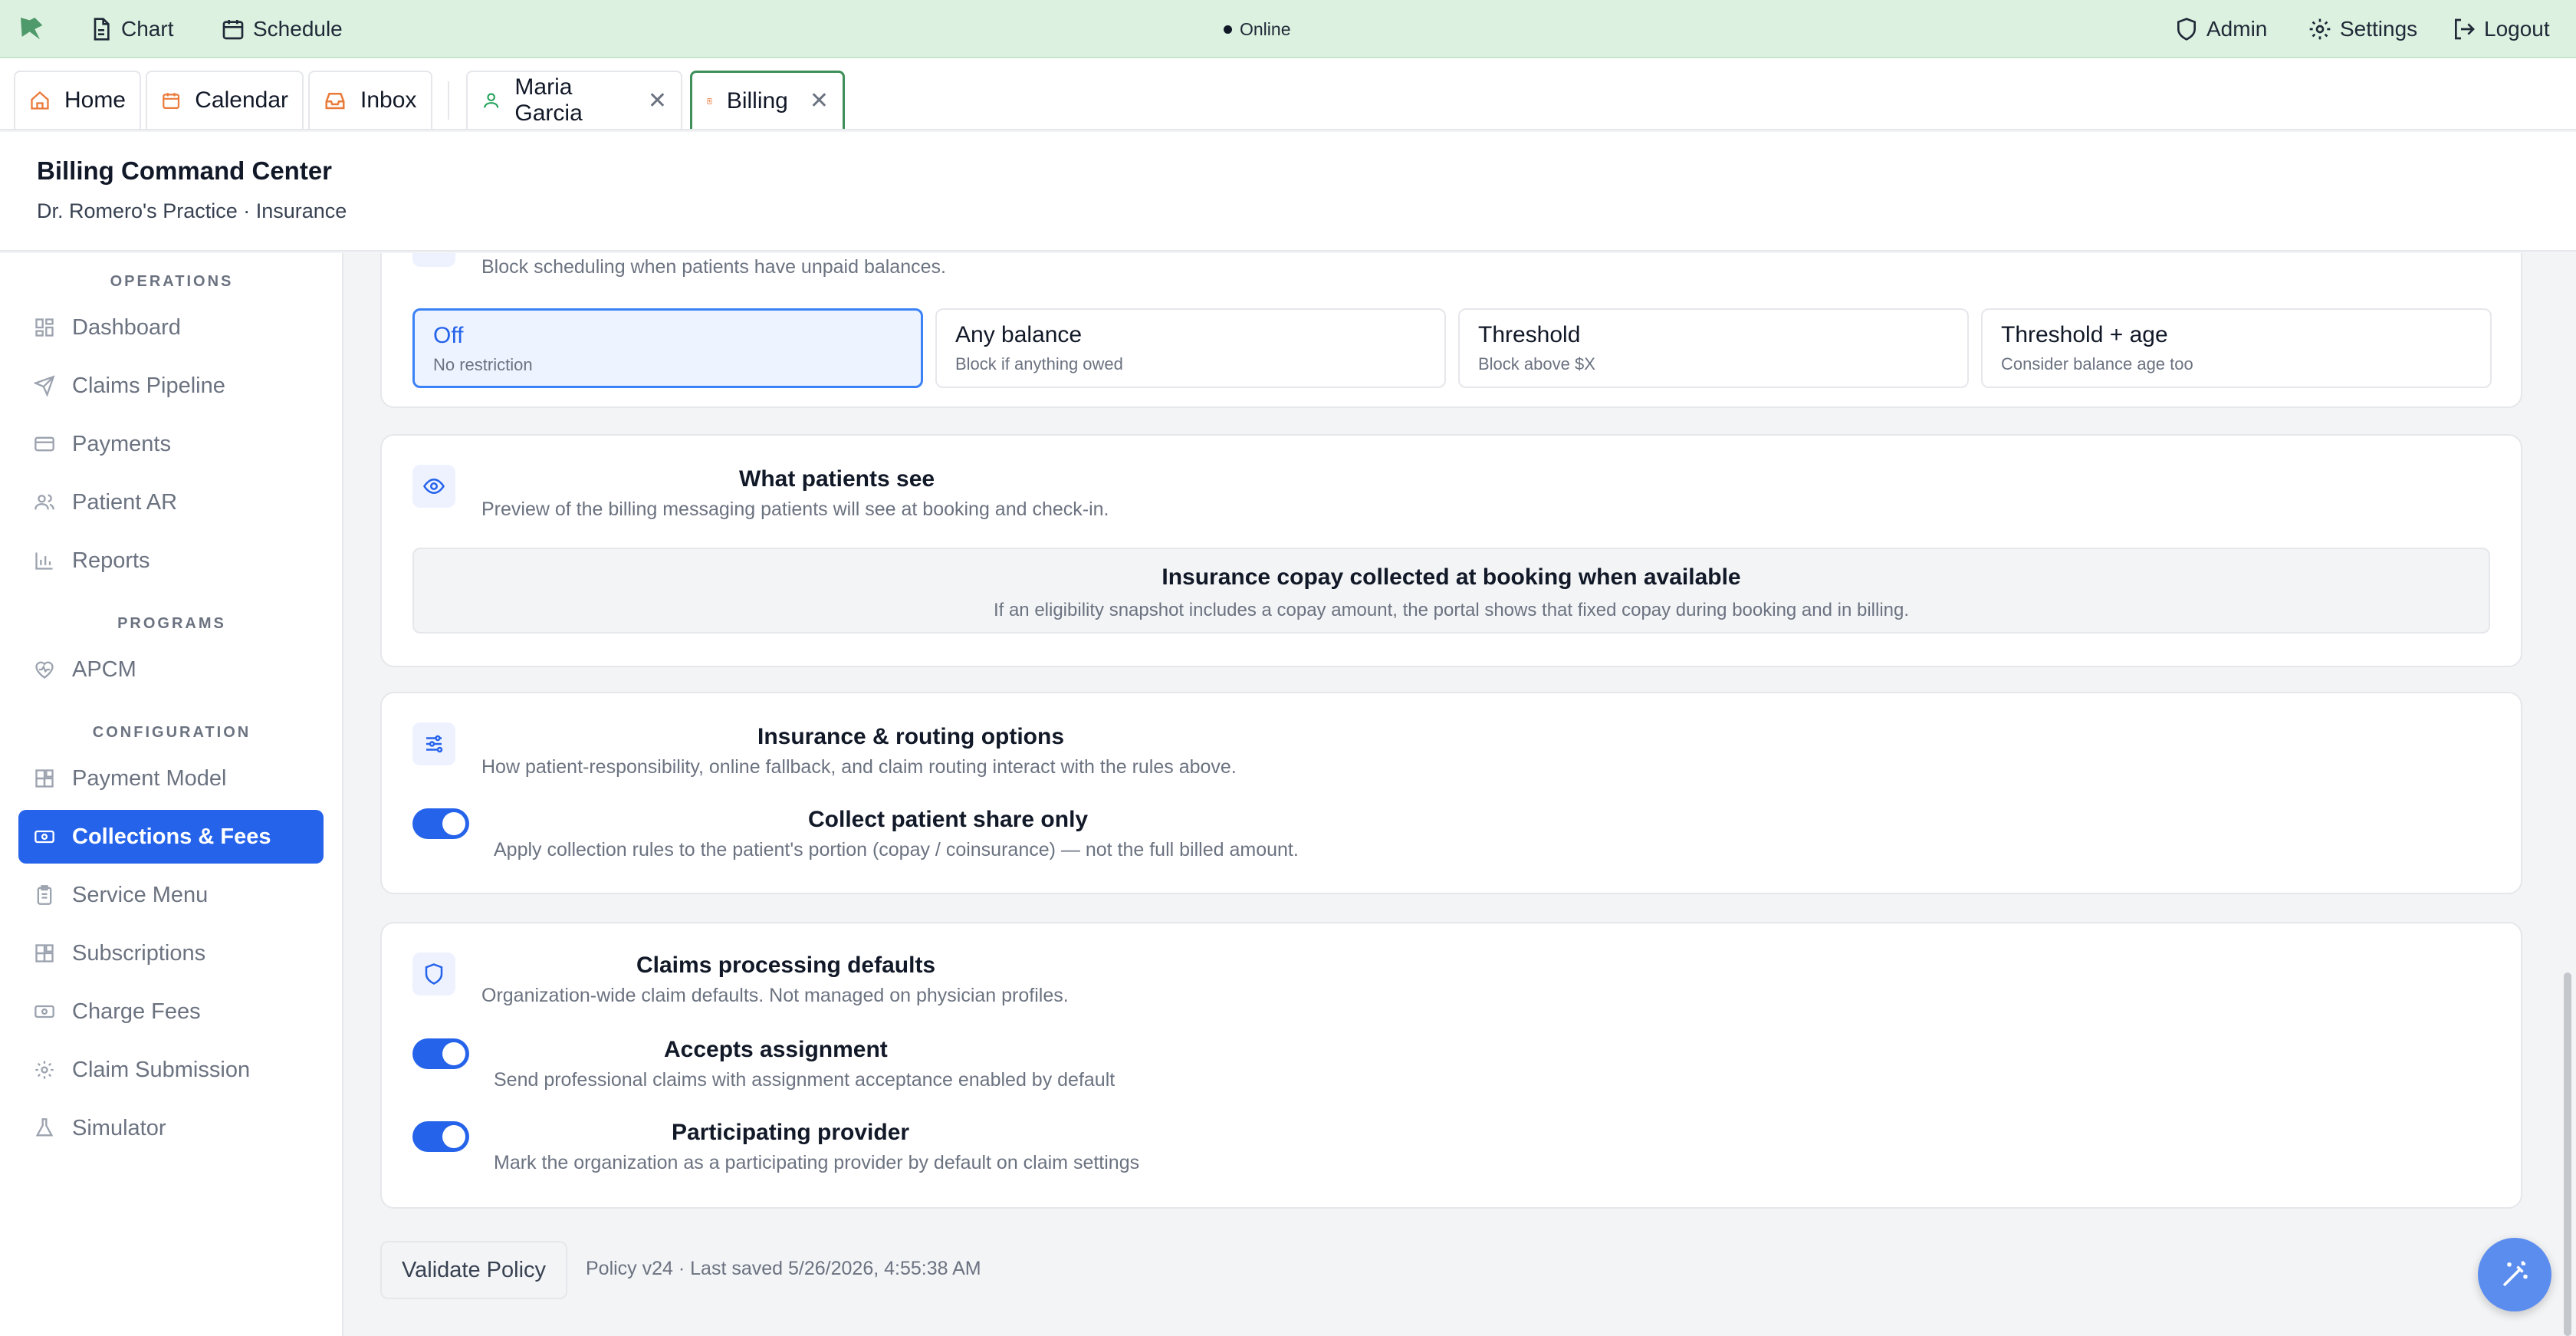  Describe the element at coordinates (141, 894) in the screenshot. I see `sidebar-item-label: Service Menu` at that location.